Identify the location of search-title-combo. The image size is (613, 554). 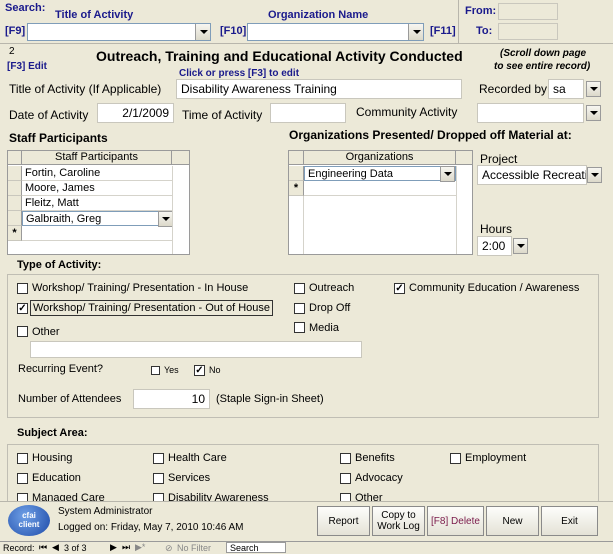
(119, 32).